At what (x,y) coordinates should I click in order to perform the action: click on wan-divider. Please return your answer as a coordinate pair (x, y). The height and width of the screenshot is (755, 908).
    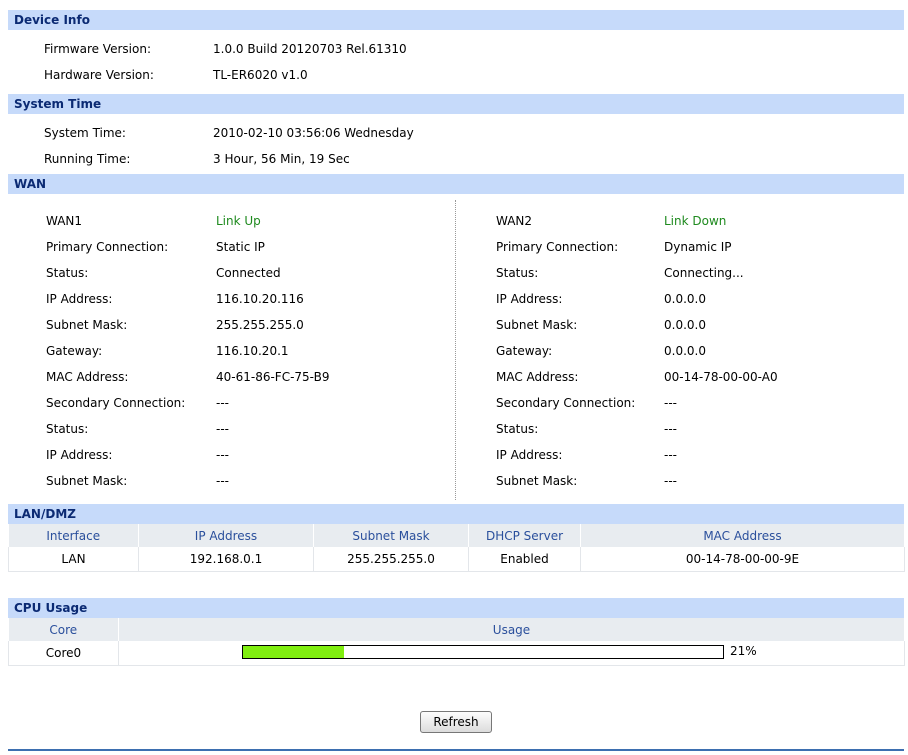
    Looking at the image, I should click on (455, 350).